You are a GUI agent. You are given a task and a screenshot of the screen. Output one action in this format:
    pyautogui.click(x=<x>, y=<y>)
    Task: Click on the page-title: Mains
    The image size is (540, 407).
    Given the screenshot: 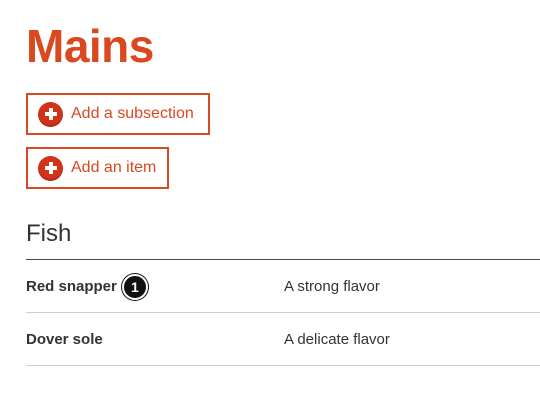 What is the action you would take?
    pyautogui.click(x=90, y=46)
    